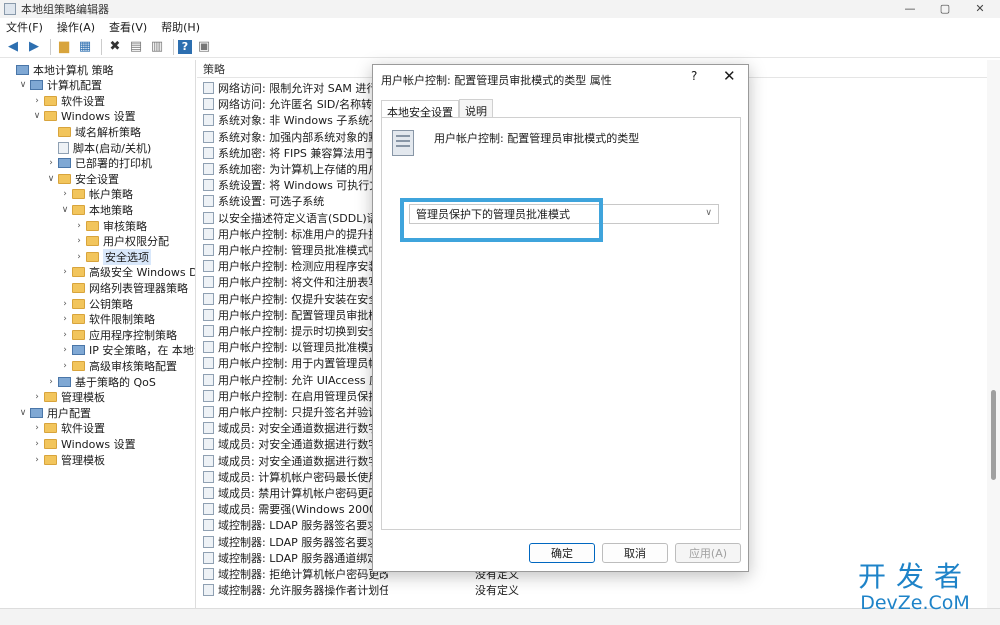  Describe the element at coordinates (299, 493) in the screenshot. I see `policy-name: 域成员: 禁用计算机帐户密码更改` at that location.